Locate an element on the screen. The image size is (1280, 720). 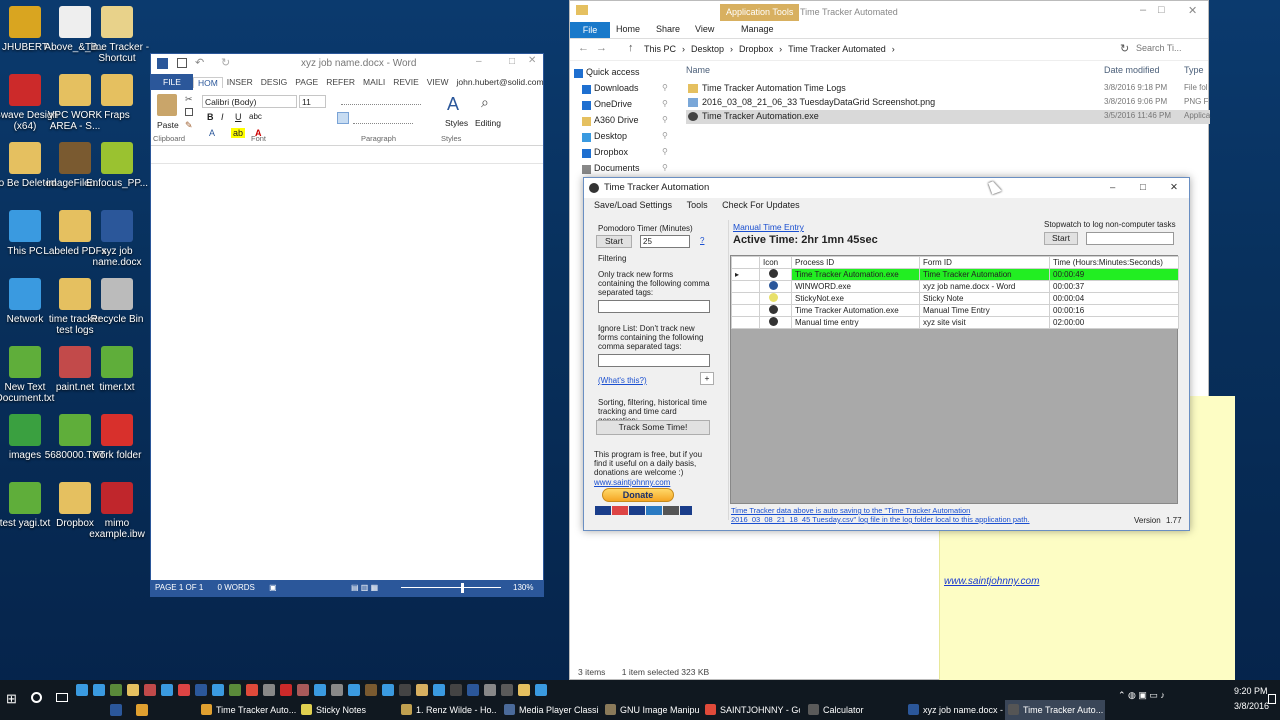
column-type: Type is located at coordinates (1194, 70).